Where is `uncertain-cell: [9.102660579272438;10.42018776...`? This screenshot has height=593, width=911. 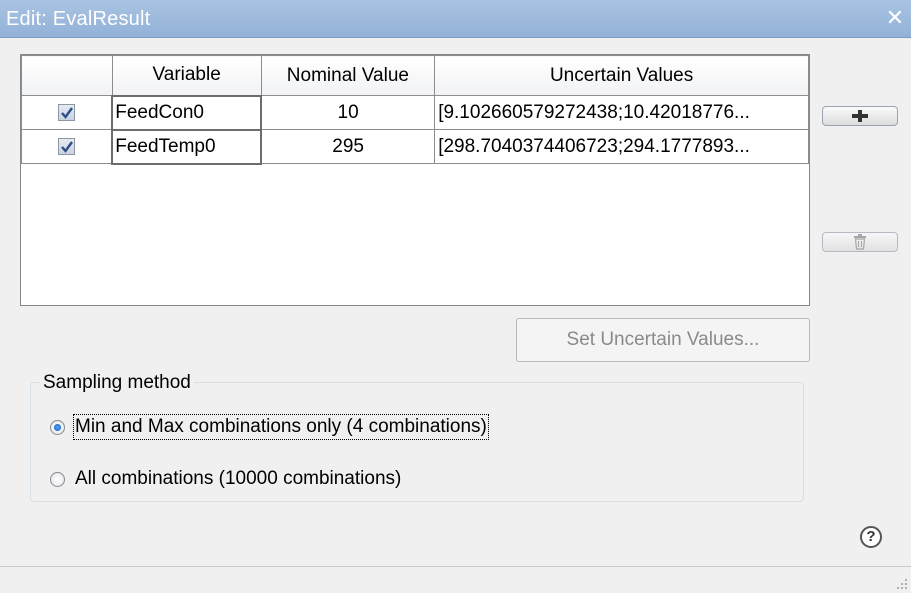 uncertain-cell: [9.102660579272438;10.42018776... is located at coordinates (621, 112).